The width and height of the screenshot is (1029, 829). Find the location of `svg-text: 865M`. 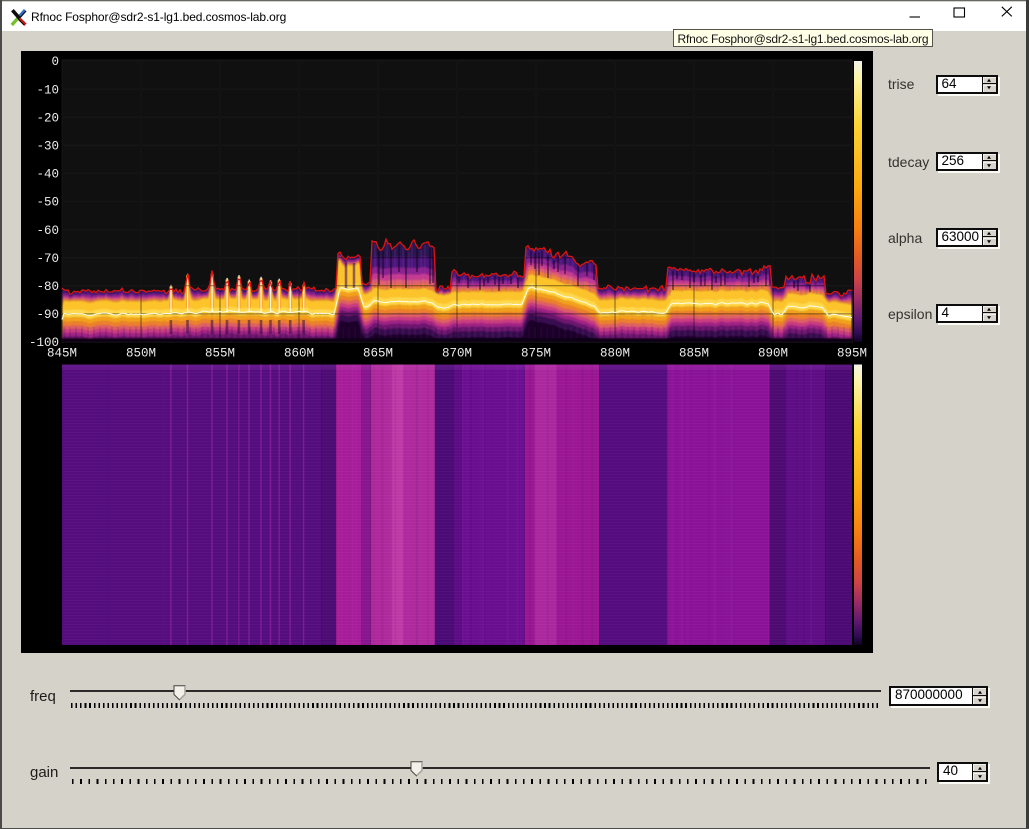

svg-text: 865M is located at coordinates (378, 354).